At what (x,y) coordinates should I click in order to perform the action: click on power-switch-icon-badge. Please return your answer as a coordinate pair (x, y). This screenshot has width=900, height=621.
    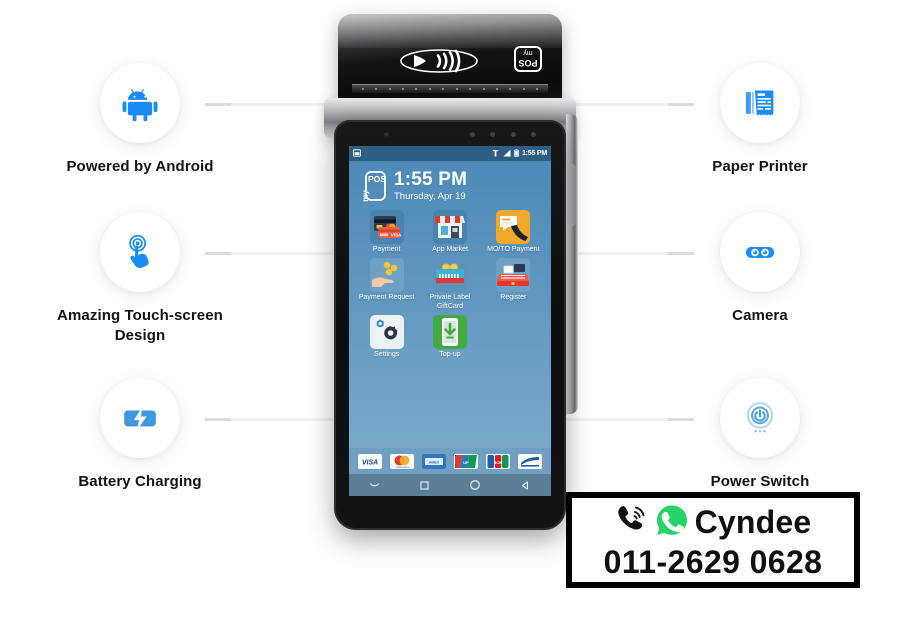
    Looking at the image, I should click on (760, 418).